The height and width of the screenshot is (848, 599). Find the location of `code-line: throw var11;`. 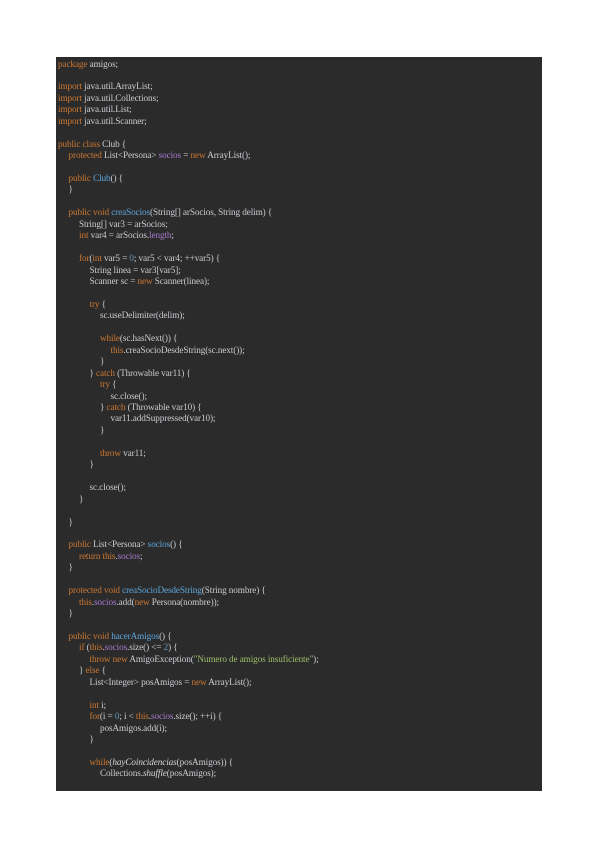

code-line: throw var11; is located at coordinates (101, 453).